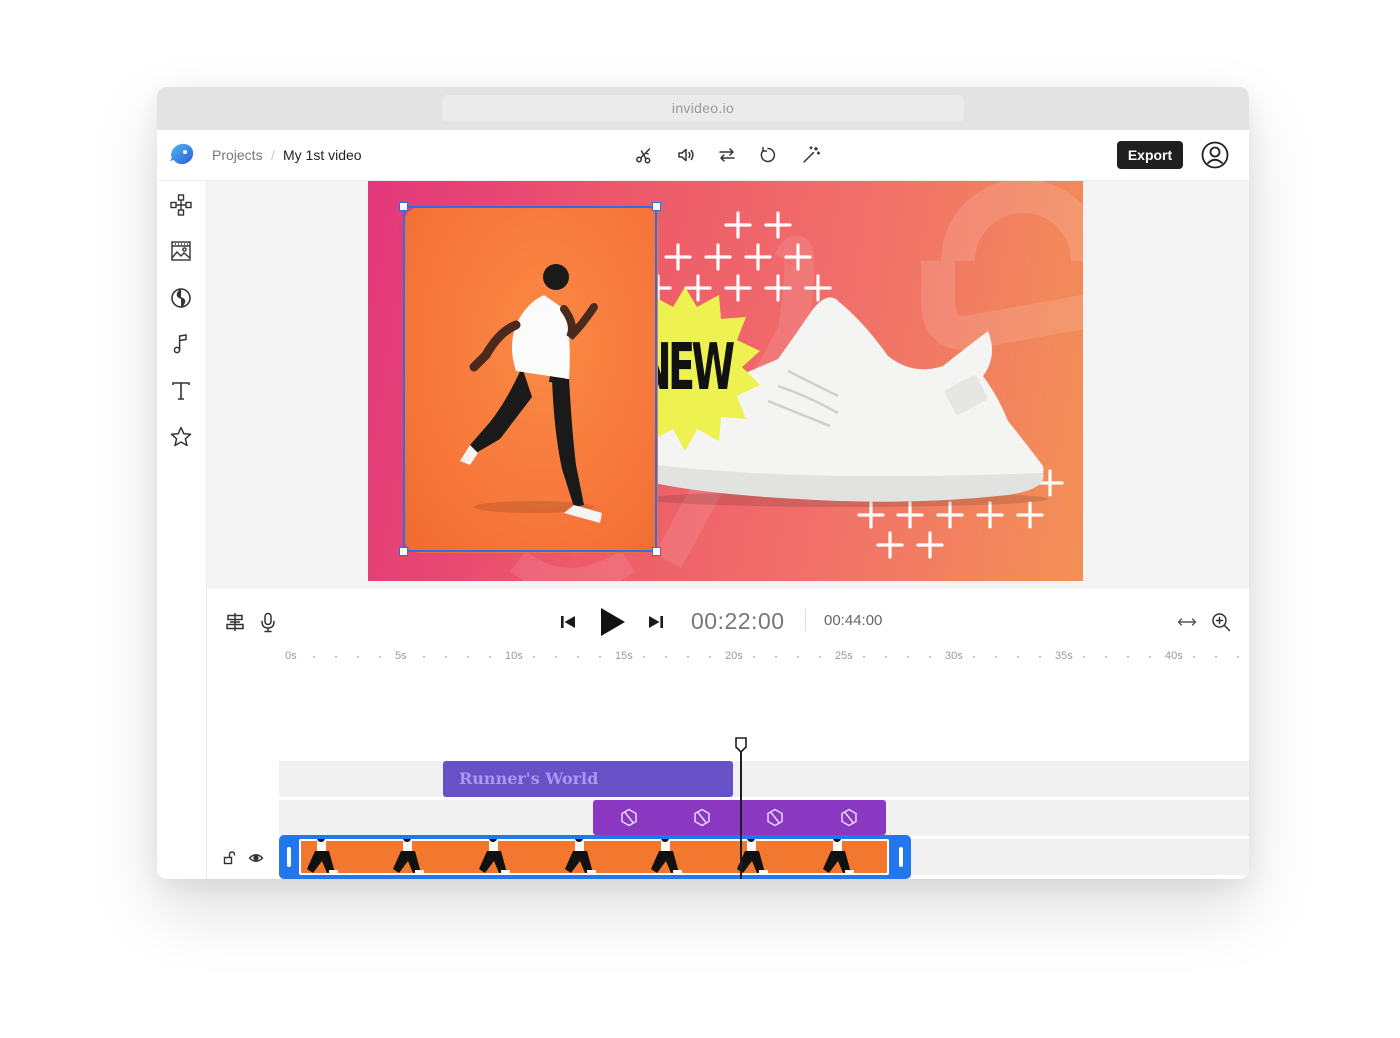  I want to click on sidebar-item-stickers, so click(181, 298).